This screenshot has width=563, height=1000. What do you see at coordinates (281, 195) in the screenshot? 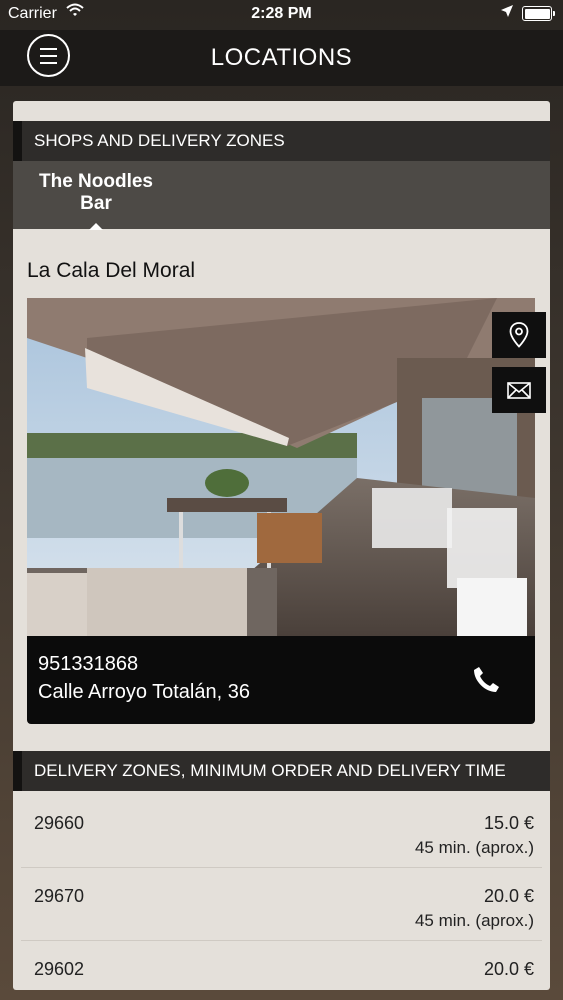
I see `shop-tab-bar: The Noodles Bar` at bounding box center [281, 195].